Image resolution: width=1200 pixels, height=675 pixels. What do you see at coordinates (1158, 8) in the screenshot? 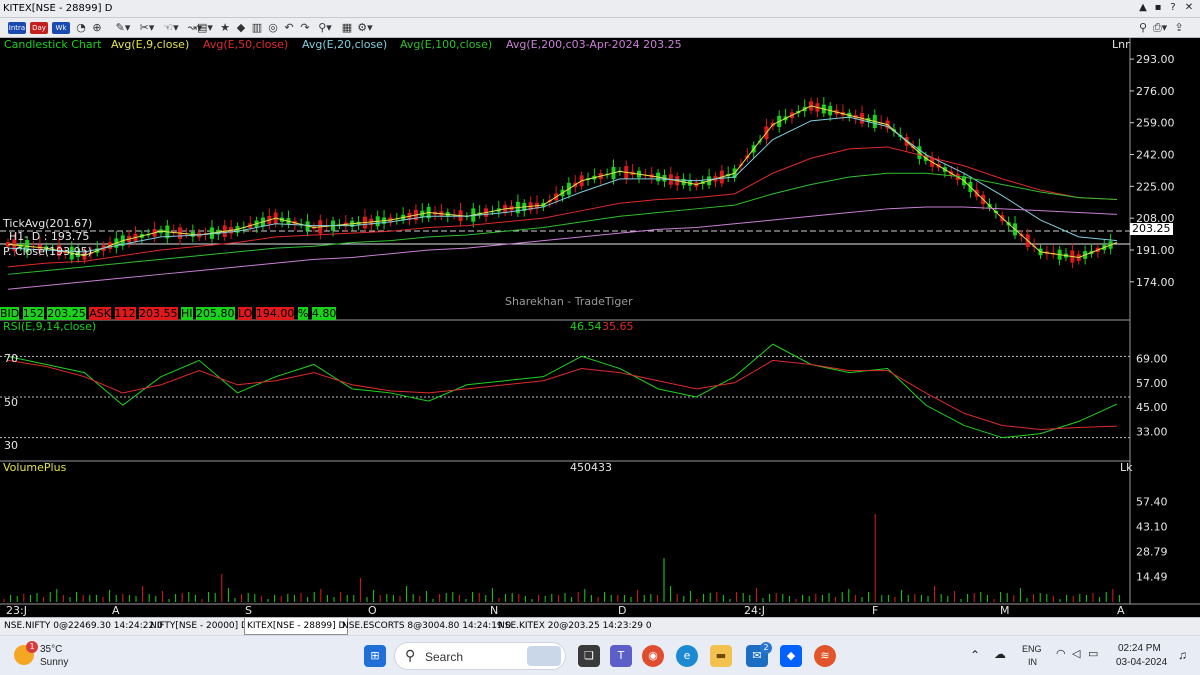
I see `minimize-icon: ▪` at bounding box center [1158, 8].